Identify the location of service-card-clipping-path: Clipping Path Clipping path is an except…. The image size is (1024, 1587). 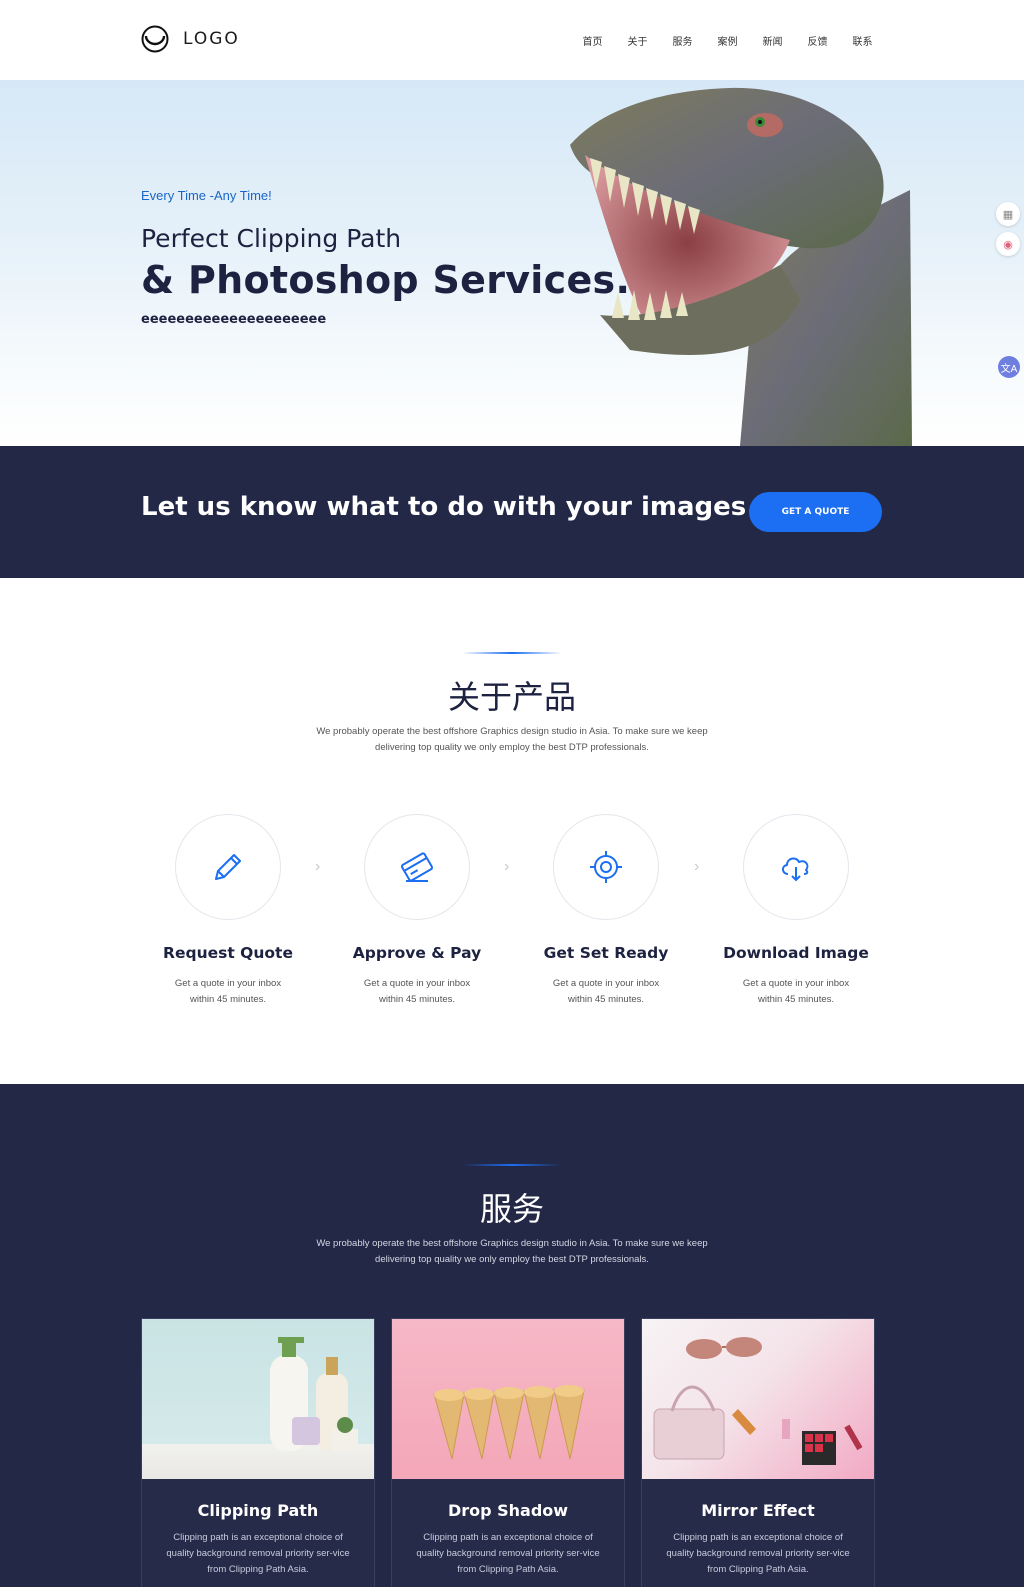
(258, 1452).